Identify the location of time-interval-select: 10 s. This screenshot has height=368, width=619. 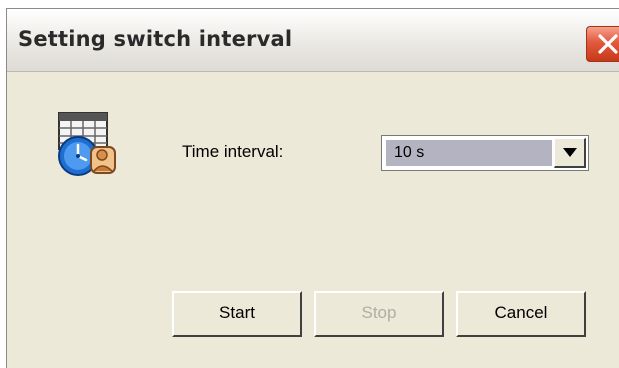
(485, 153).